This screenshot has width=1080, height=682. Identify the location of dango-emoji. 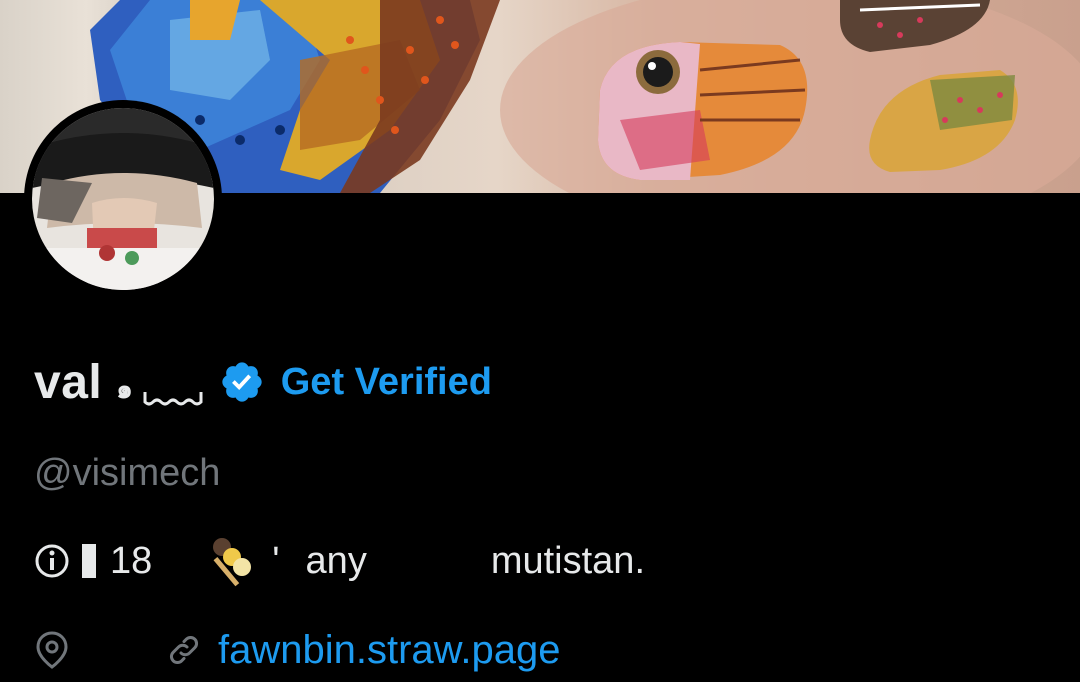
(232, 562).